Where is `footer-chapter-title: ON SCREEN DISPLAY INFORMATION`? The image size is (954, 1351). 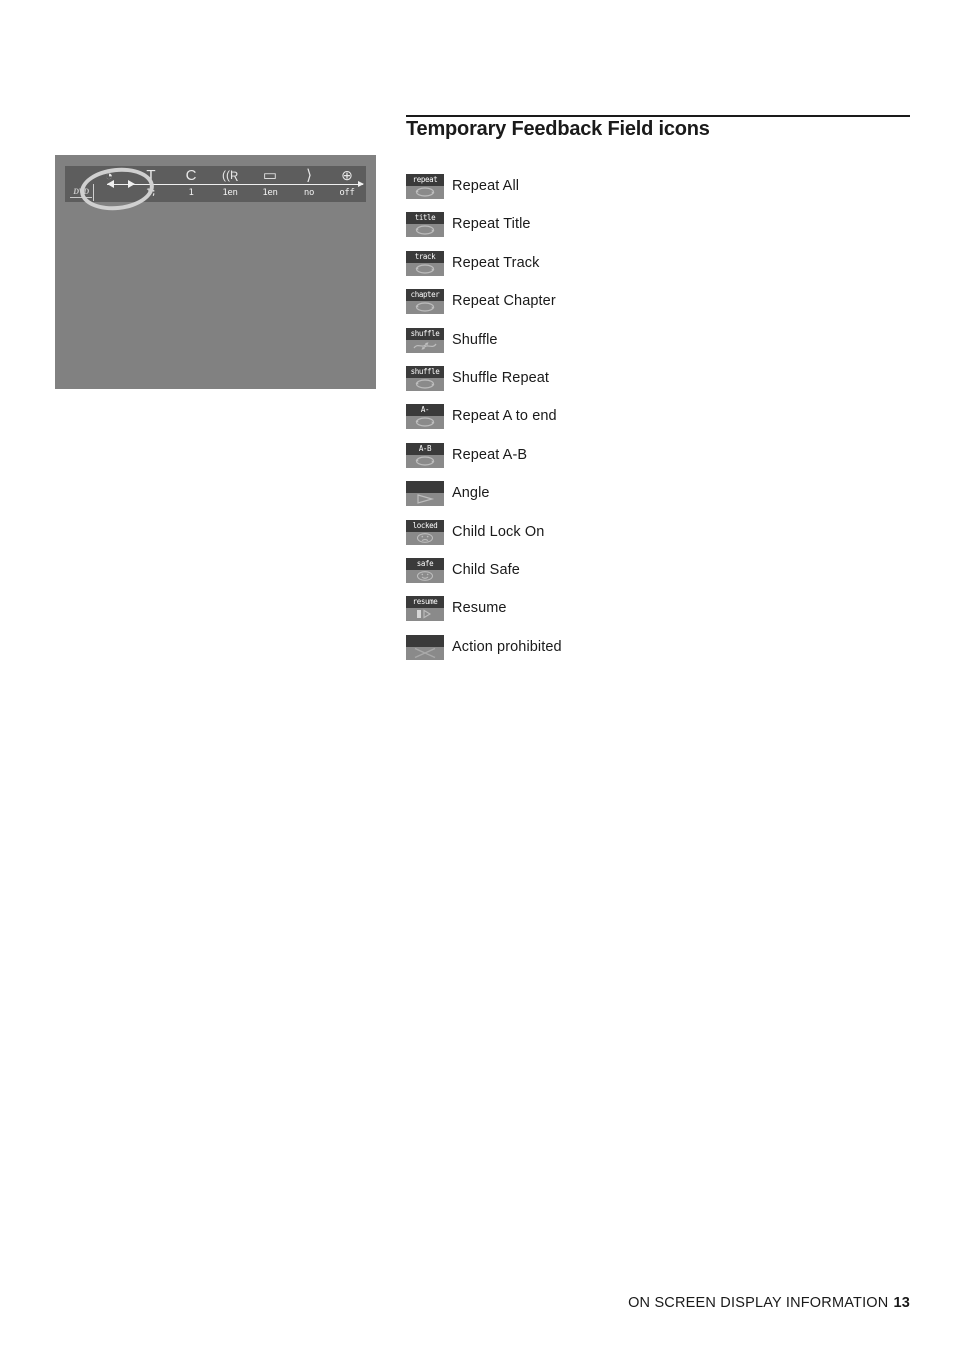
footer-chapter-title: ON SCREEN DISPLAY INFORMATION is located at coordinates (758, 1303).